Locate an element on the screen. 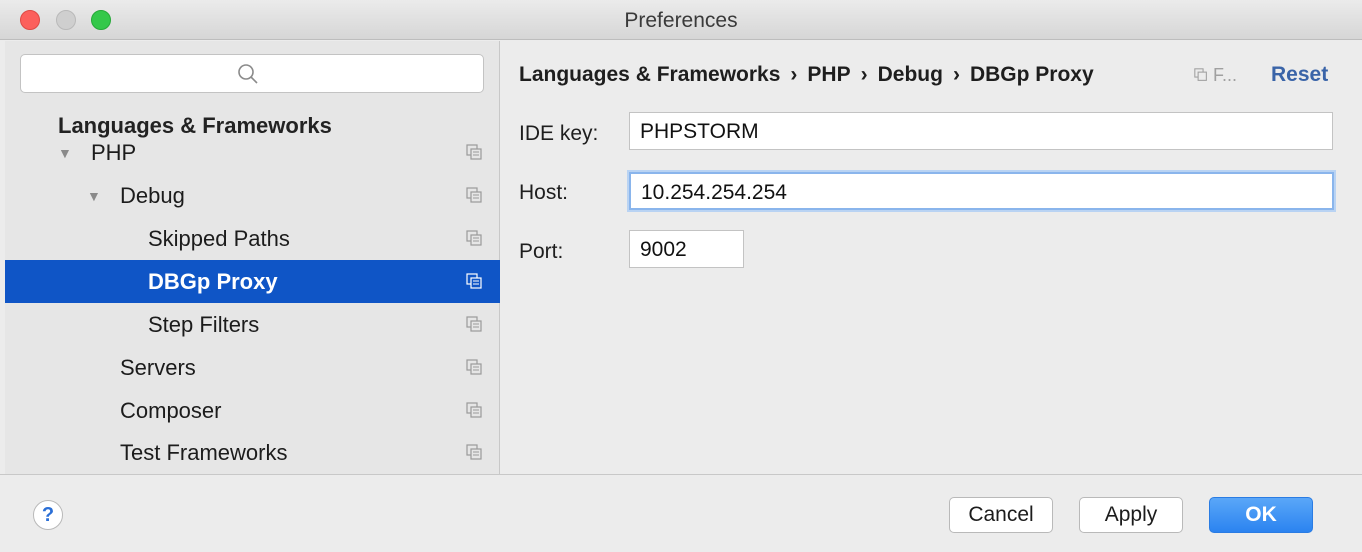  ide-key-field: PHPSTORM is located at coordinates (981, 131).